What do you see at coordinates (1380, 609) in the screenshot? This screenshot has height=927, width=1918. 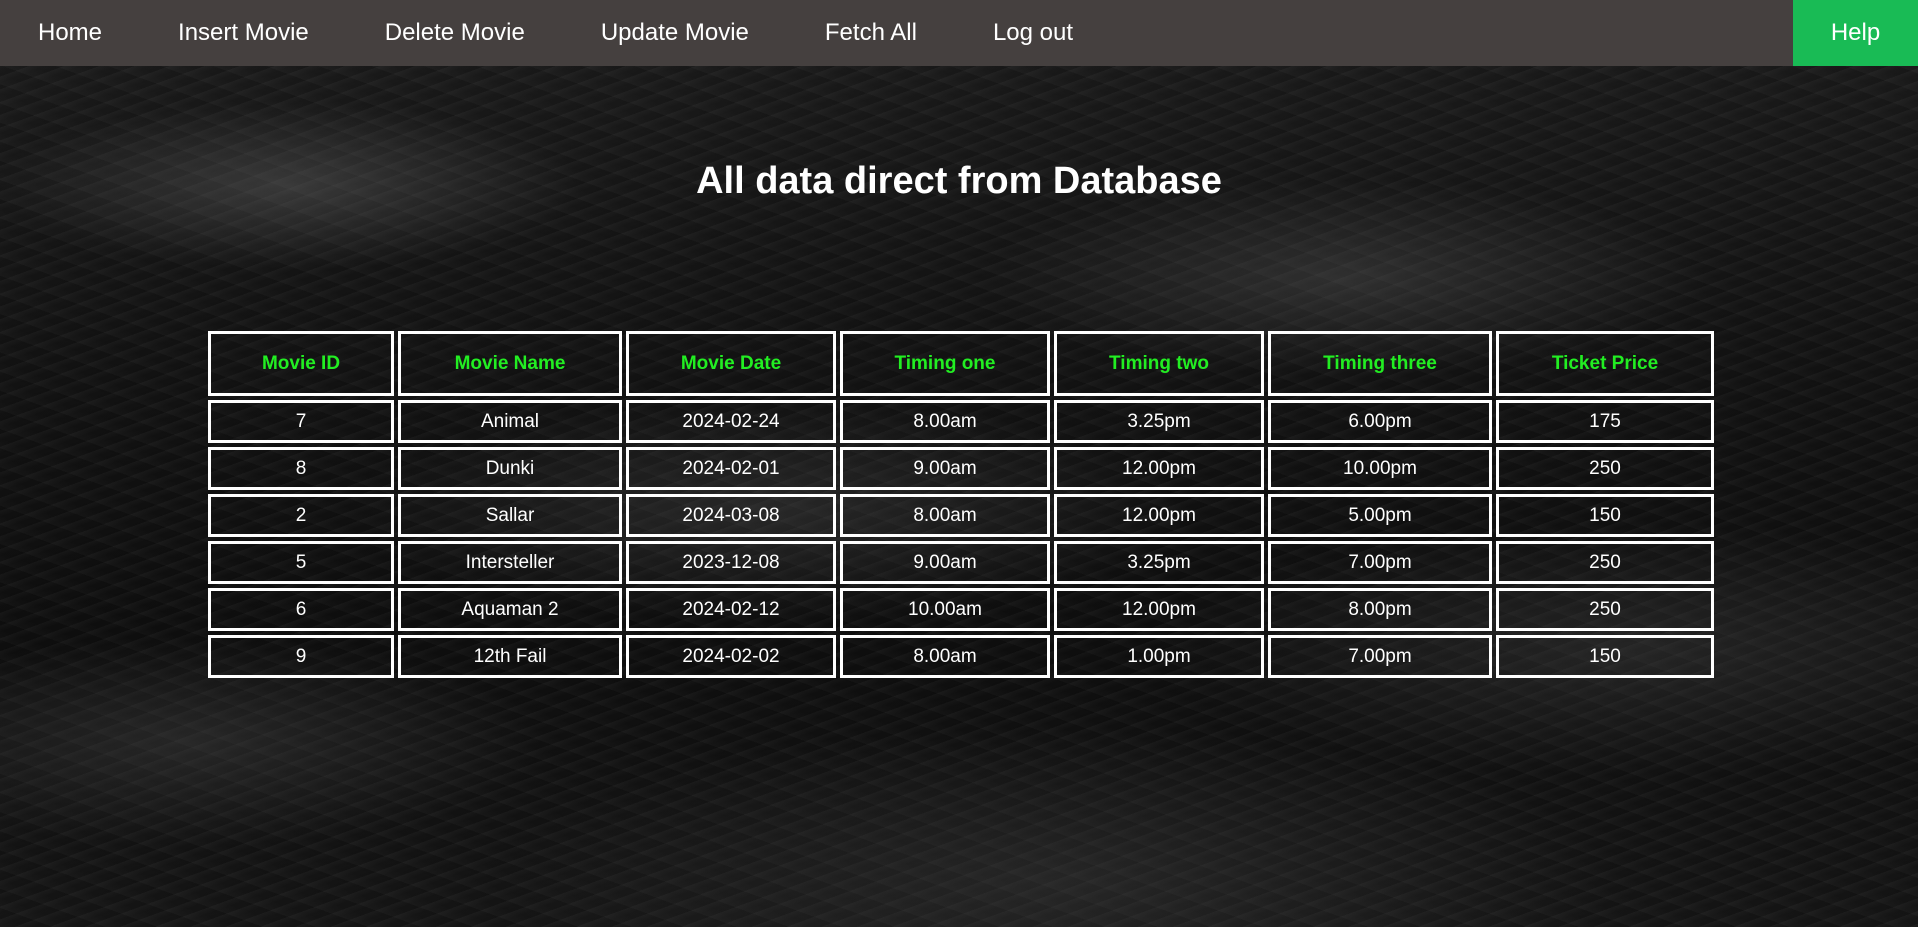 I see `cell-timing-three: 8.00pm` at bounding box center [1380, 609].